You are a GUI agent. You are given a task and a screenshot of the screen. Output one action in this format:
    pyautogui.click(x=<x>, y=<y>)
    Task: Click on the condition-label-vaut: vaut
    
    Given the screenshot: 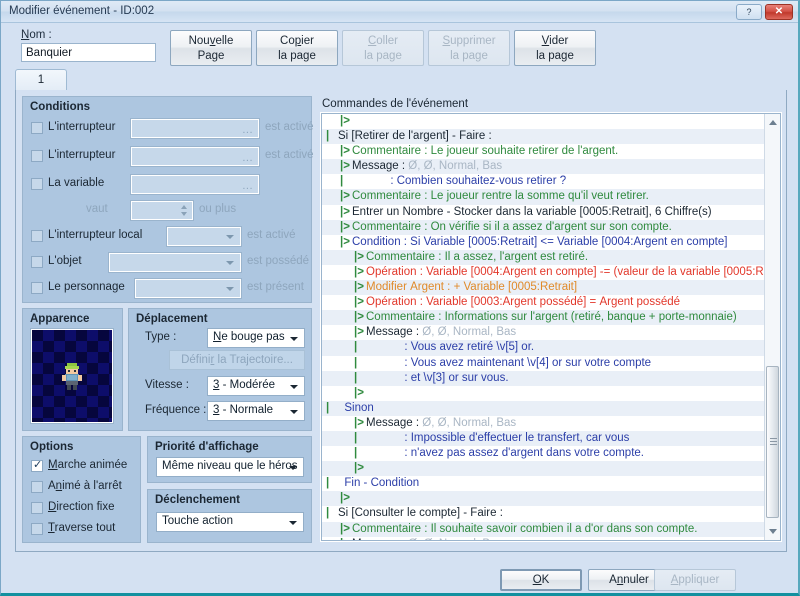 What is the action you would take?
    pyautogui.click(x=97, y=209)
    